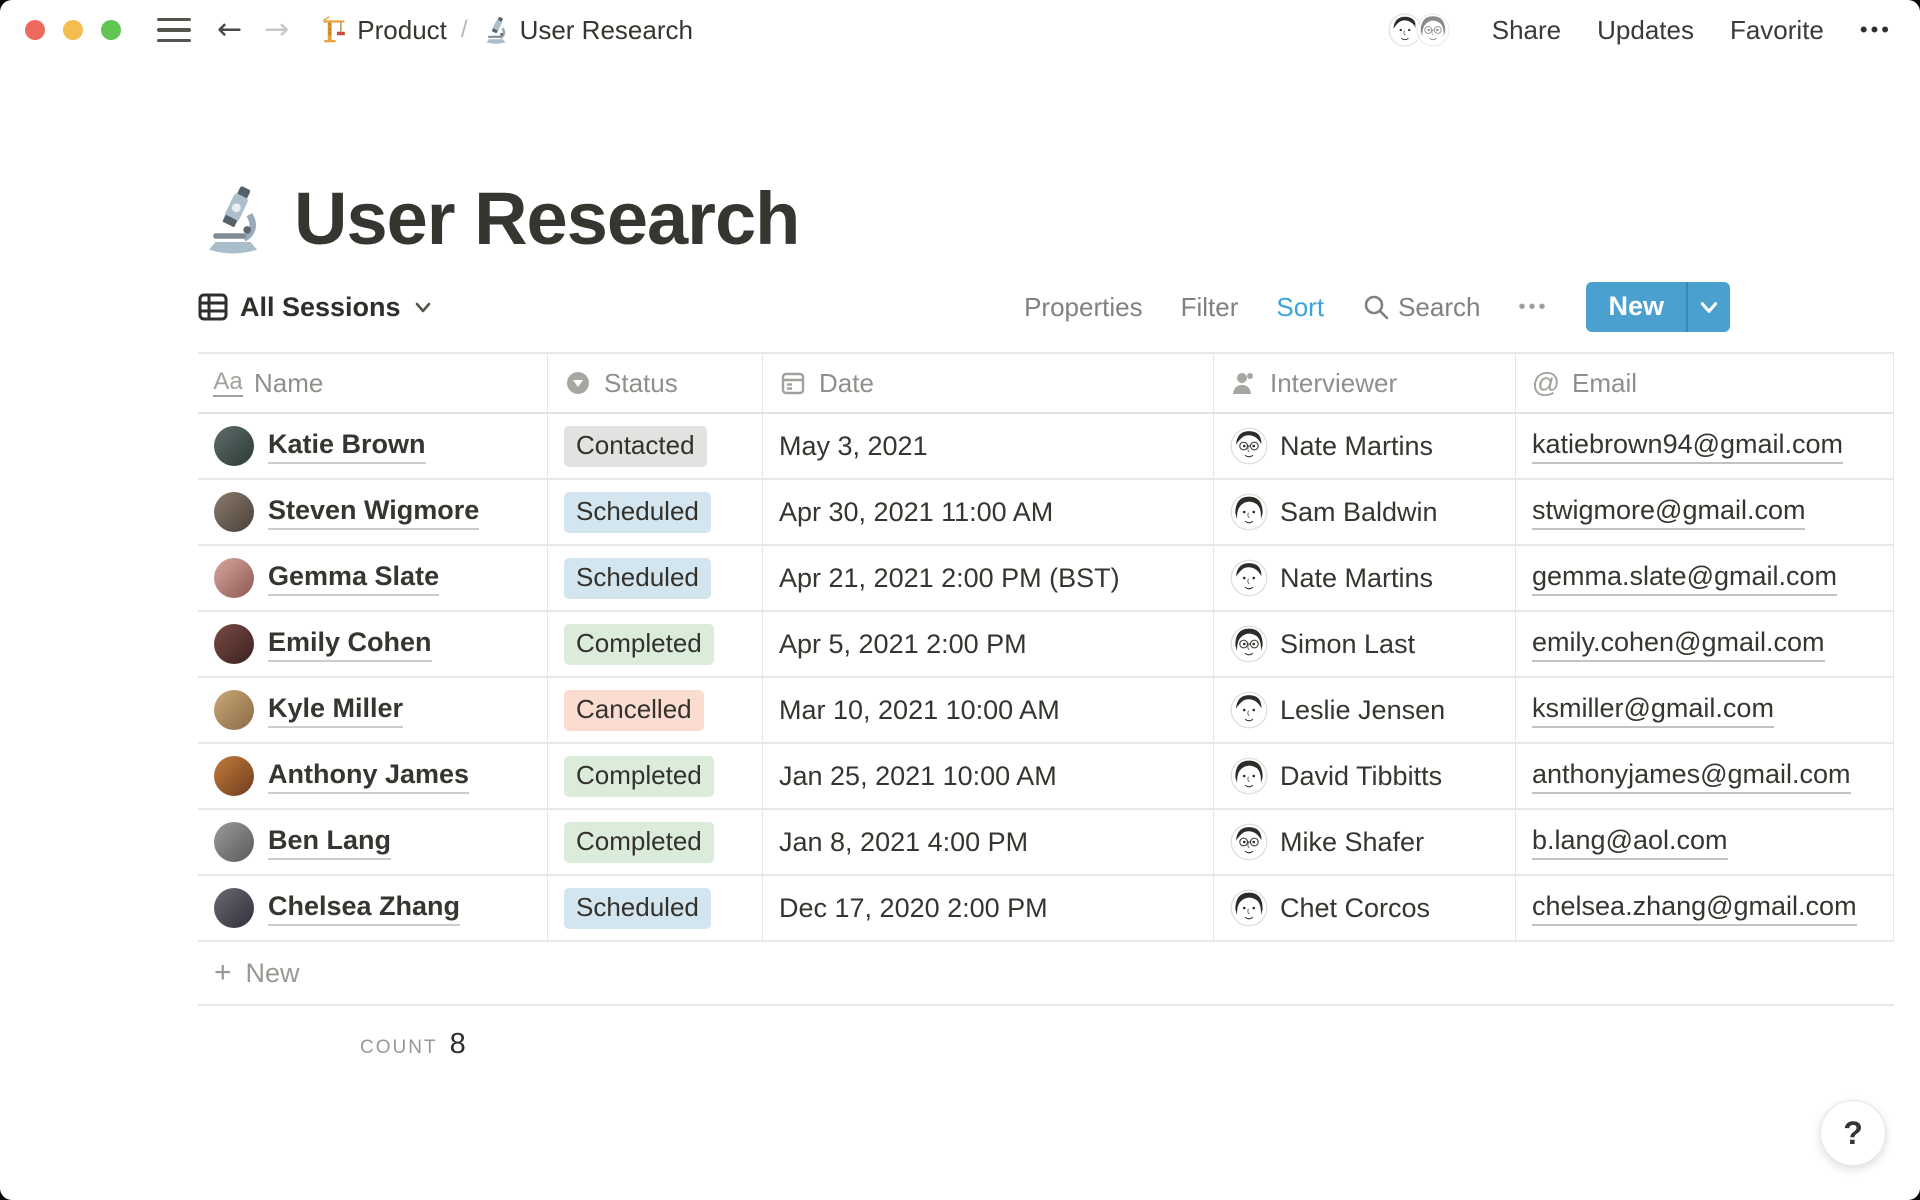  I want to click on close-window-button, so click(35, 30).